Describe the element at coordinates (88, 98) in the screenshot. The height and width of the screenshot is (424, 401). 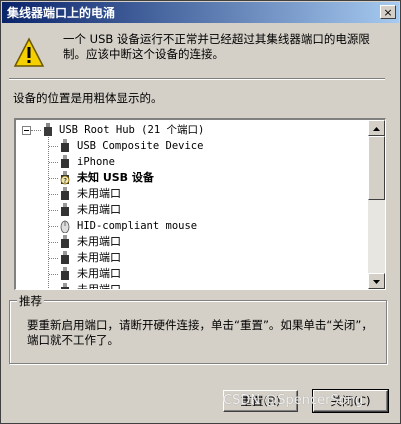
I see `bold-hint-text: 设备的位置是用粗体显示的。` at that location.